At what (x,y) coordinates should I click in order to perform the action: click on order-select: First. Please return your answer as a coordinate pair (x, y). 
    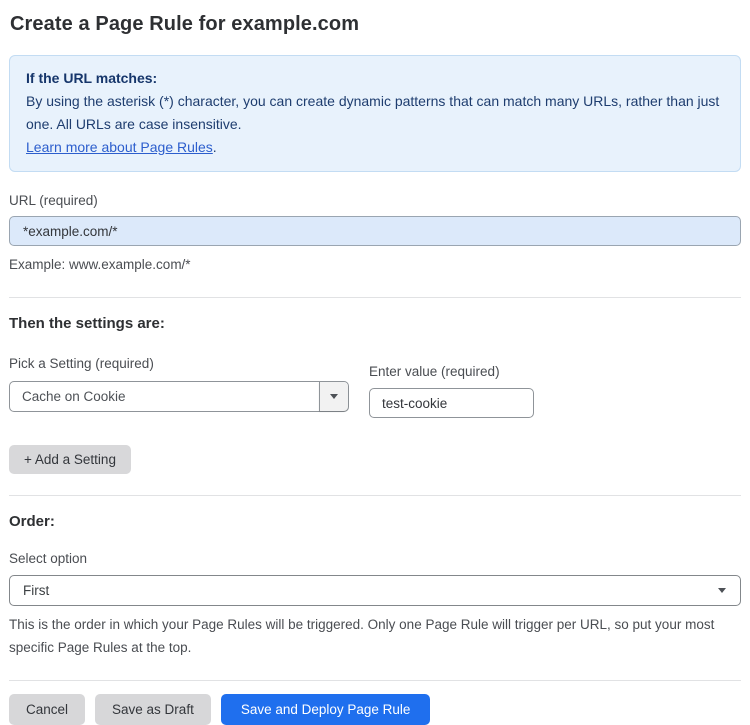
    Looking at the image, I should click on (375, 590).